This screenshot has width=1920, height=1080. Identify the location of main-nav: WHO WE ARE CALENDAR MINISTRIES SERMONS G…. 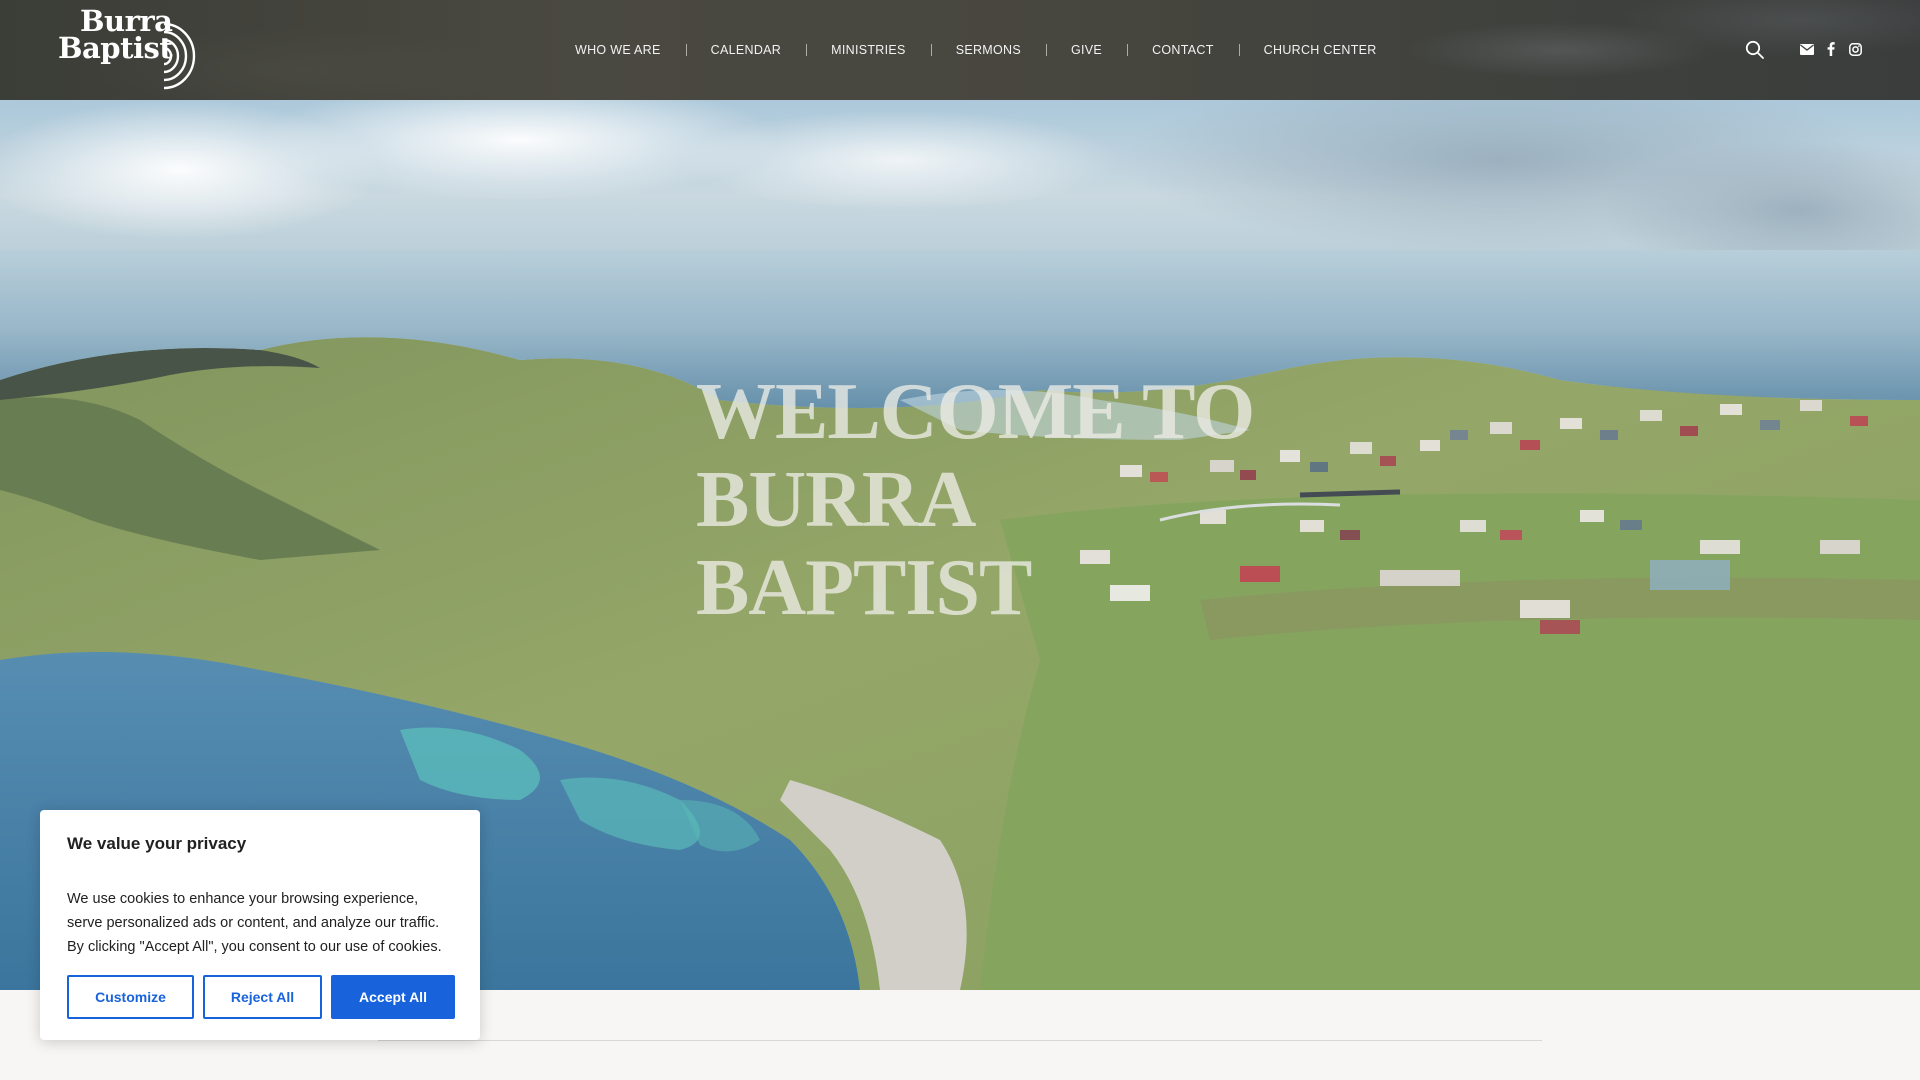
(976, 50).